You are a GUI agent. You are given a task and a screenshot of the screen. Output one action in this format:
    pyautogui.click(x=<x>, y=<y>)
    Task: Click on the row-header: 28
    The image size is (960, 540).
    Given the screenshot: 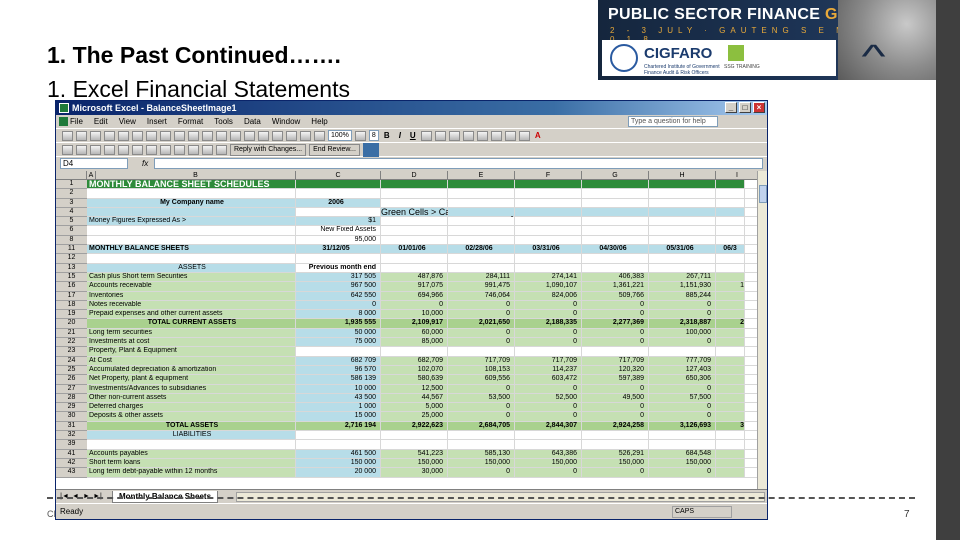 What is the action you would take?
    pyautogui.click(x=71, y=398)
    